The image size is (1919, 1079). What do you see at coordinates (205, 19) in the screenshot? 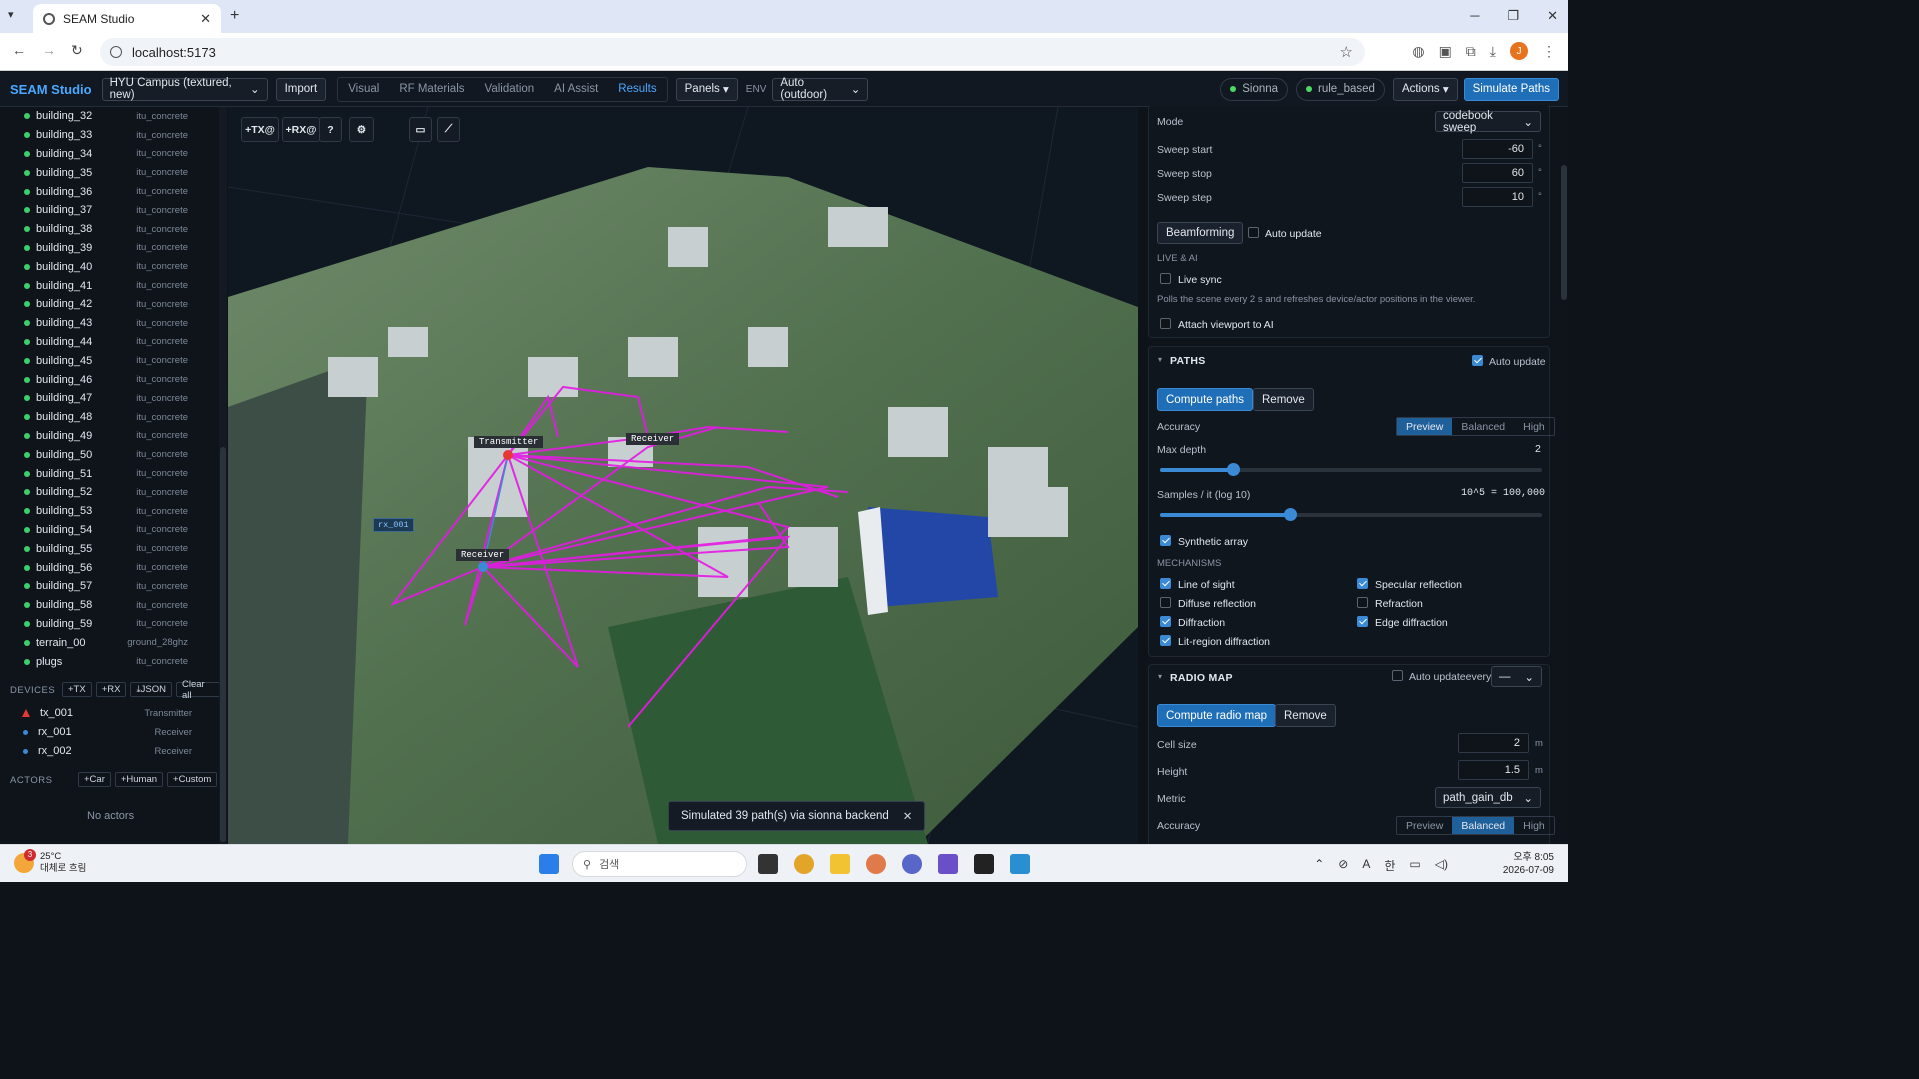
I see `close-tab-icon: ✕` at bounding box center [205, 19].